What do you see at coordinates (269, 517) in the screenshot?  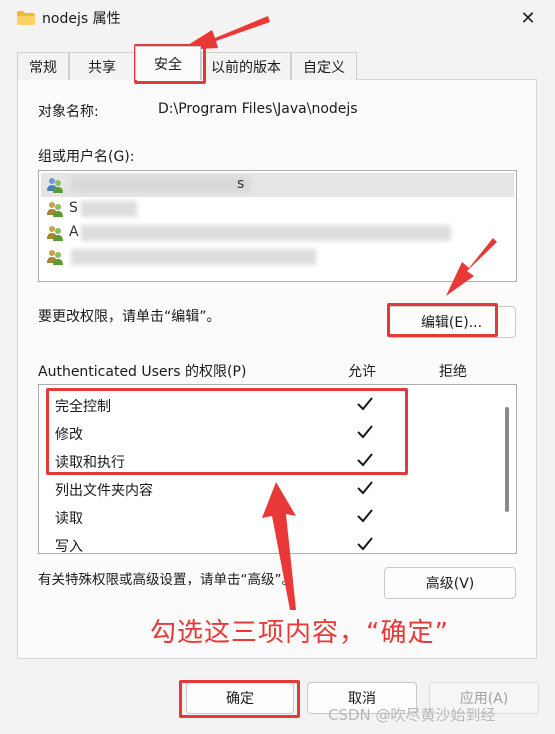 I see `table-row: 读取` at bounding box center [269, 517].